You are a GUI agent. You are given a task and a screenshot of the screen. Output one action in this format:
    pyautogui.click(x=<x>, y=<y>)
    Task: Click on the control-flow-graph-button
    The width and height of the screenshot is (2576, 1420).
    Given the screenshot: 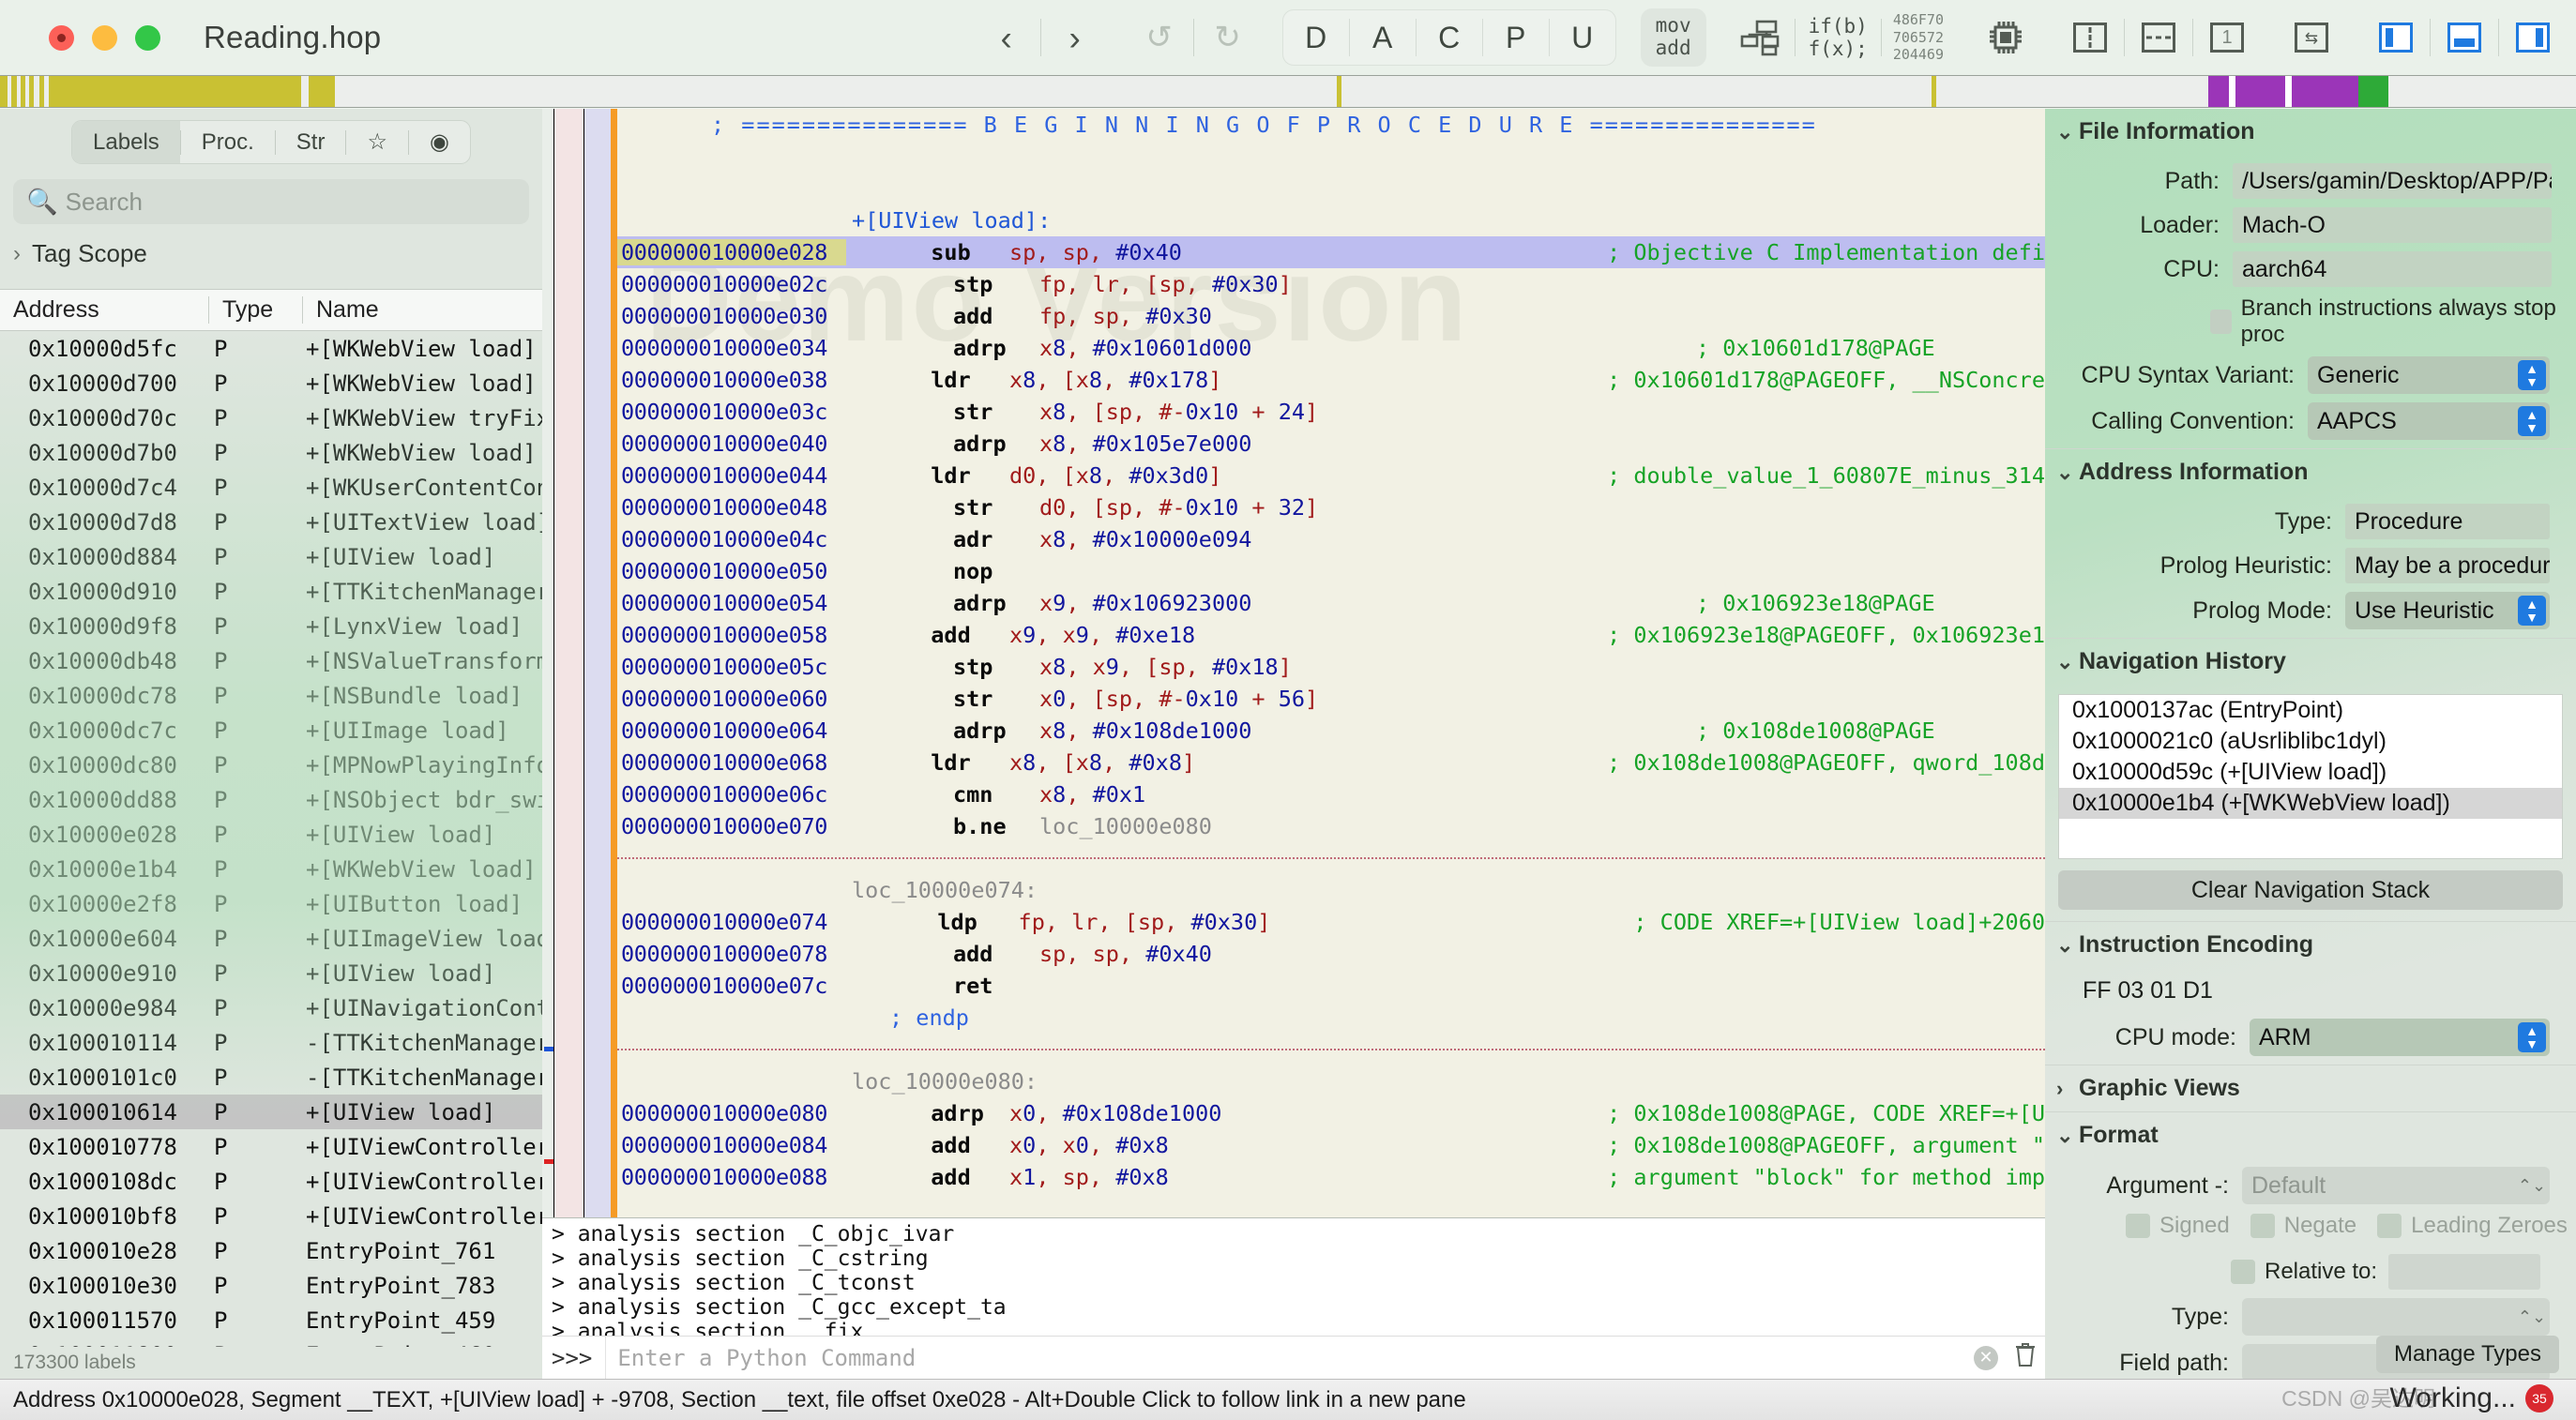 What is the action you would take?
    pyautogui.click(x=1761, y=37)
    